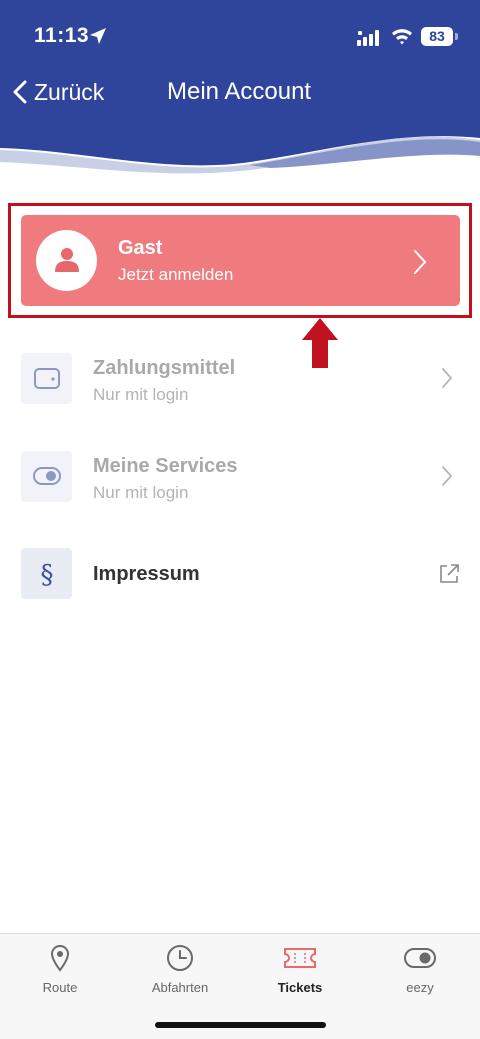 The height and width of the screenshot is (1039, 480). What do you see at coordinates (420, 987) in the screenshot?
I see `tab-label: eezy` at bounding box center [420, 987].